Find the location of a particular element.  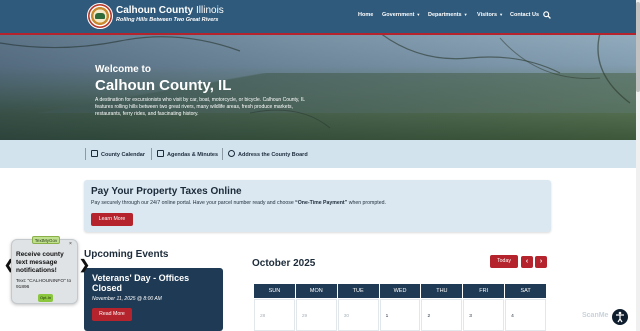

accessibility-figure is located at coordinates (620, 317).